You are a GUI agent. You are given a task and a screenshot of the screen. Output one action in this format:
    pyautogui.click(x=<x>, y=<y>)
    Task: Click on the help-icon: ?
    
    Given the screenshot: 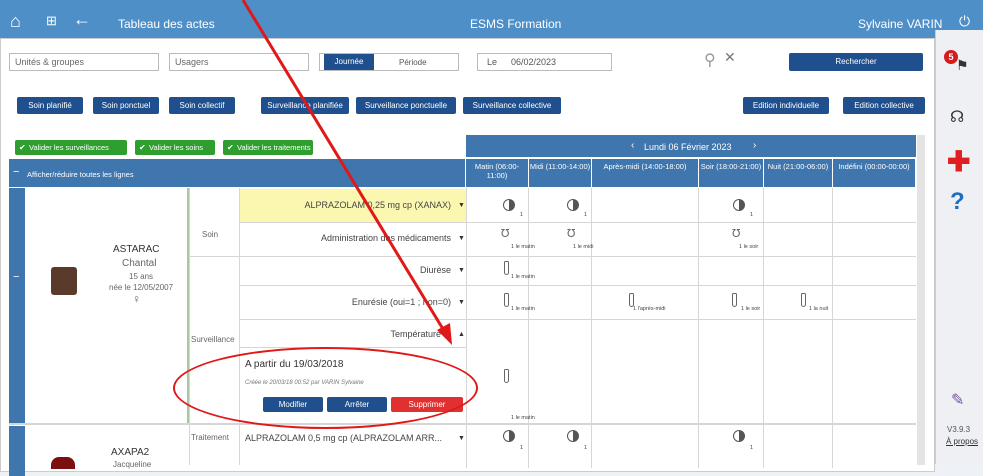 What is the action you would take?
    pyautogui.click(x=957, y=202)
    